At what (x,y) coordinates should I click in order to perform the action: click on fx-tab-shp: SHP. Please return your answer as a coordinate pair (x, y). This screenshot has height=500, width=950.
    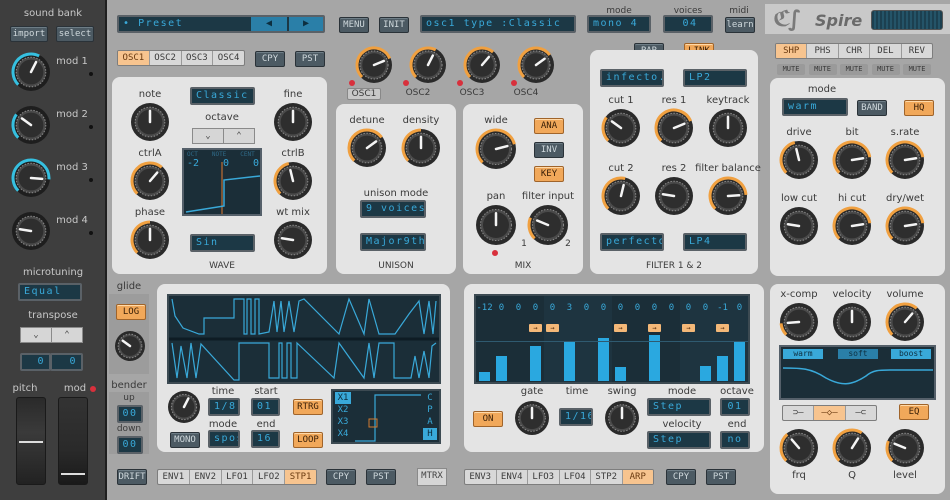
    Looking at the image, I should click on (792, 51).